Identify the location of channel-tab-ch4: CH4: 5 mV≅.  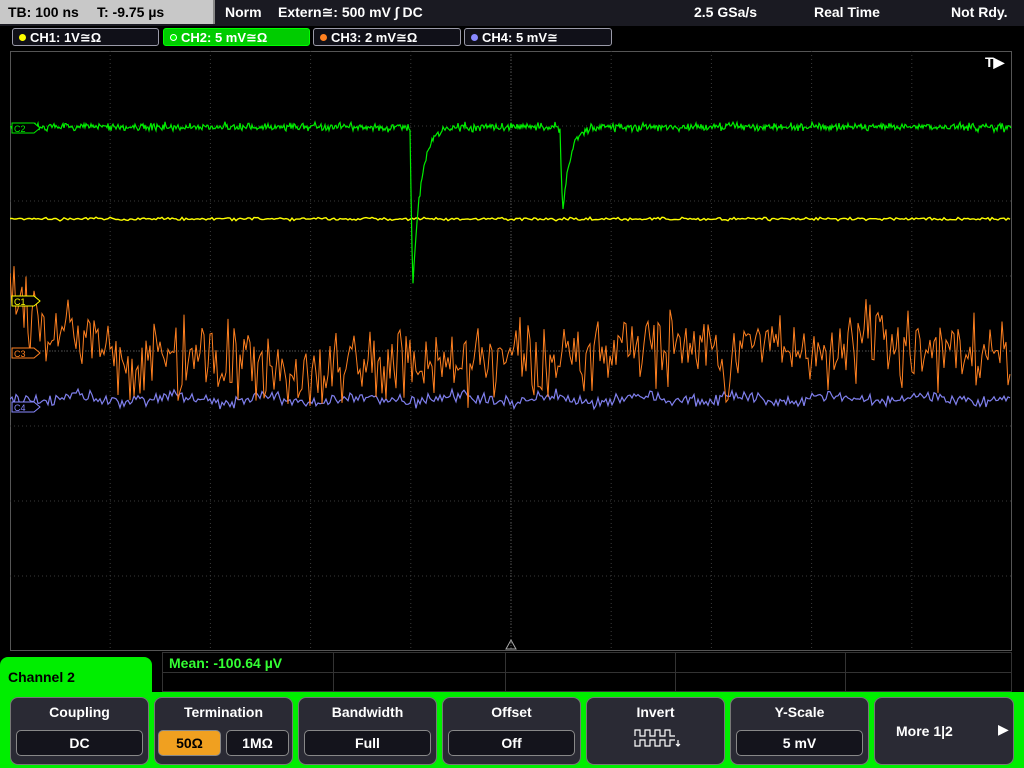
(538, 37).